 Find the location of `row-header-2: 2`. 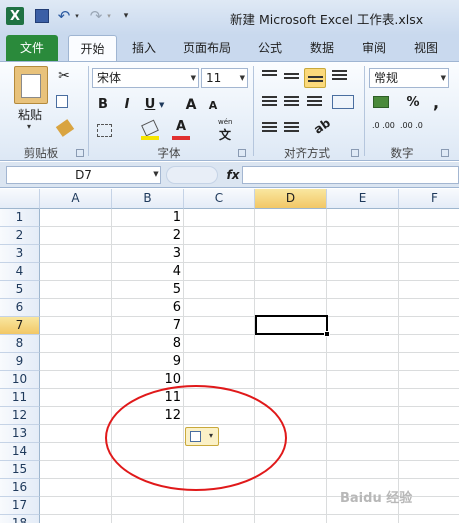

row-header-2: 2 is located at coordinates (20, 236).